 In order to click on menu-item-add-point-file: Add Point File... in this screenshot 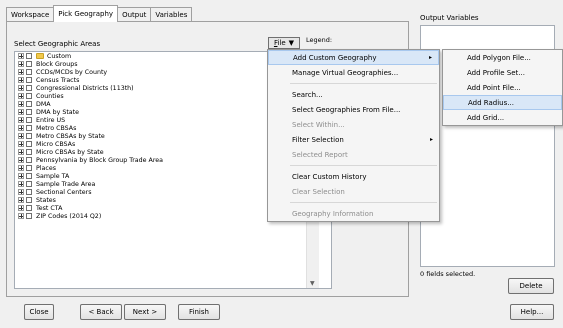, I will do `click(502, 87)`.